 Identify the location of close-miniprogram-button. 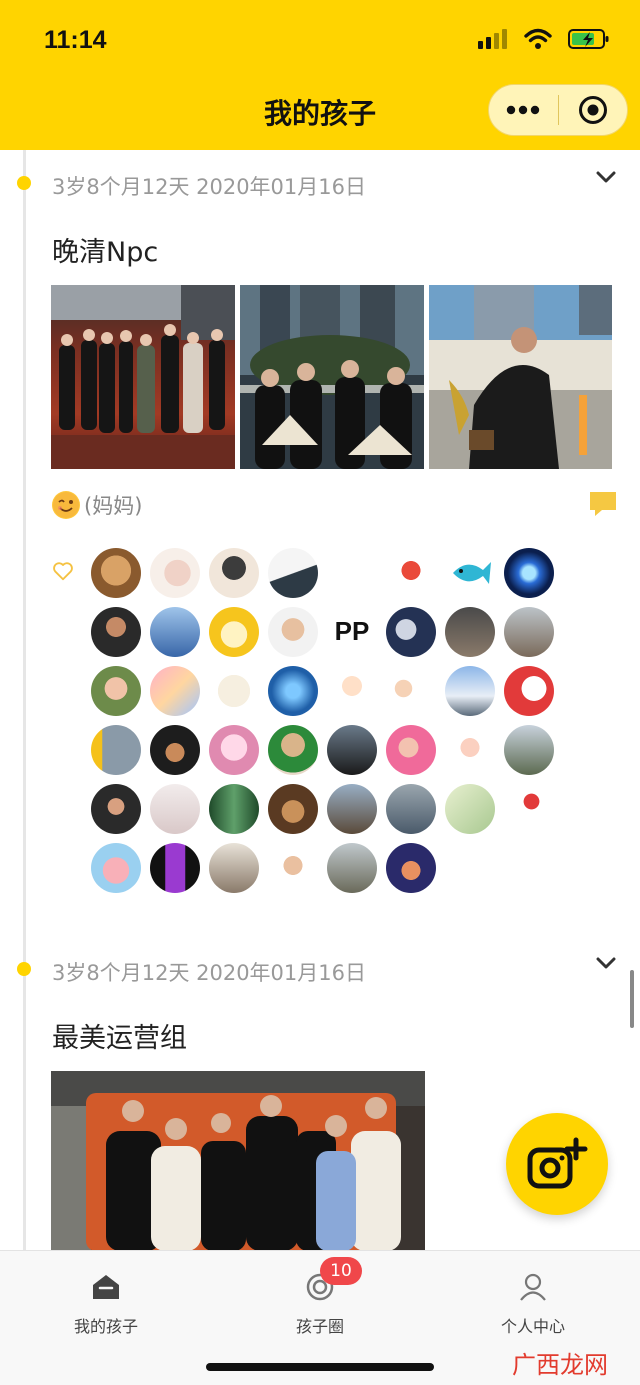
(593, 110).